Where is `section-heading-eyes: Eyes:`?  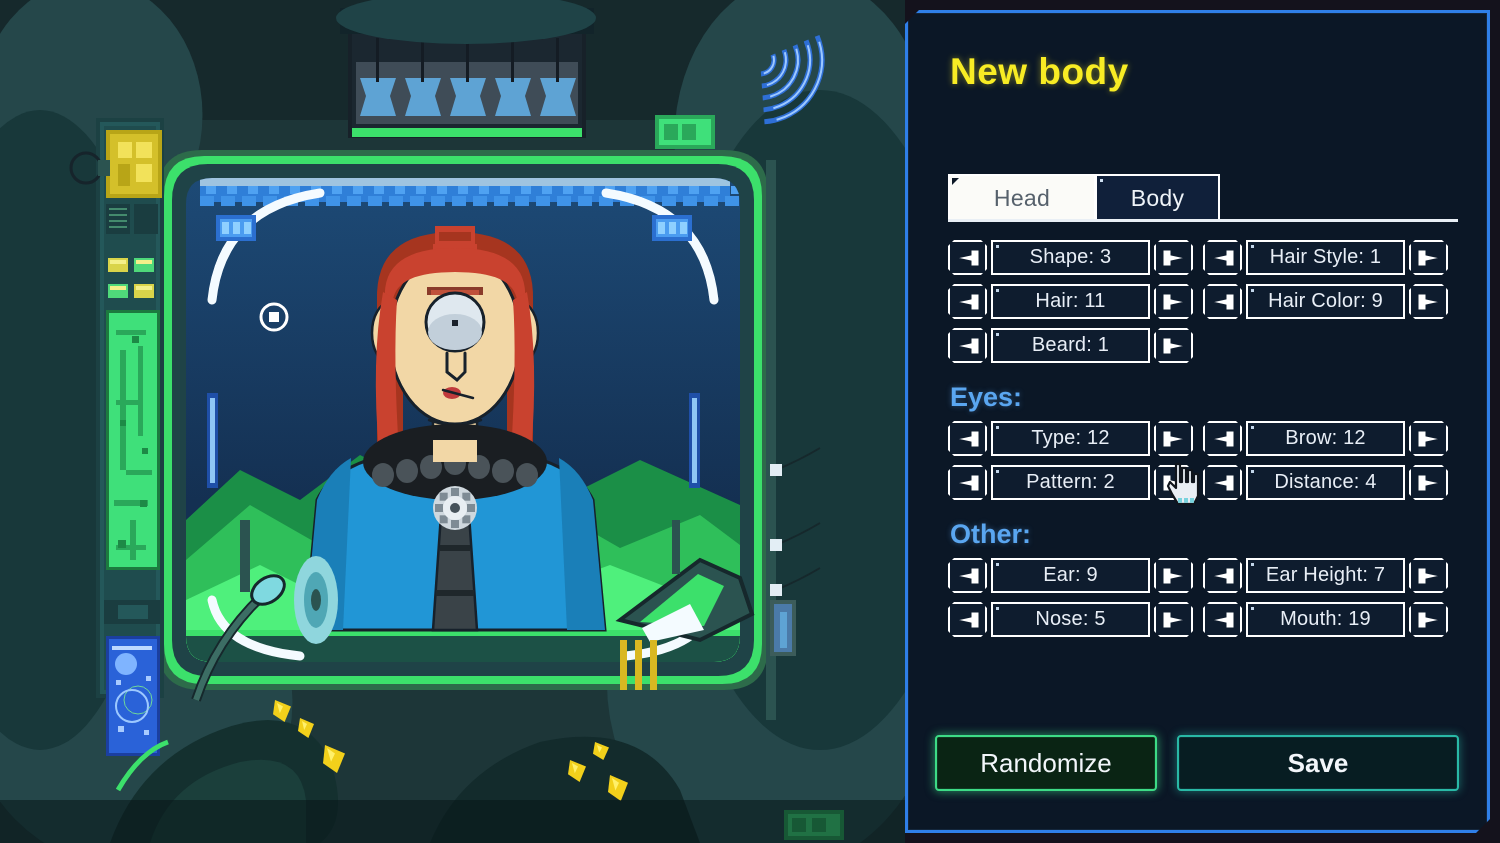
section-heading-eyes: Eyes: is located at coordinates (986, 397).